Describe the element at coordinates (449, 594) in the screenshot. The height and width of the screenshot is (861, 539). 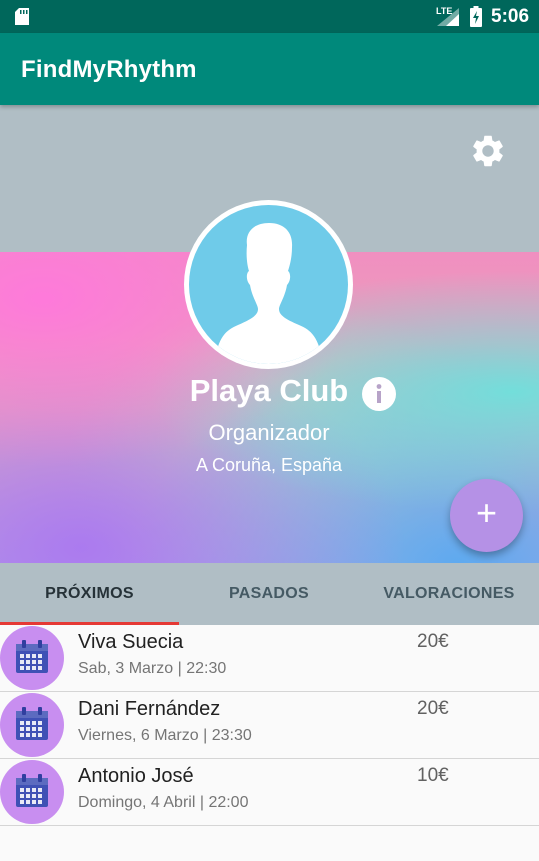
I see `tab-valoraciones: VALORACIONES` at that location.